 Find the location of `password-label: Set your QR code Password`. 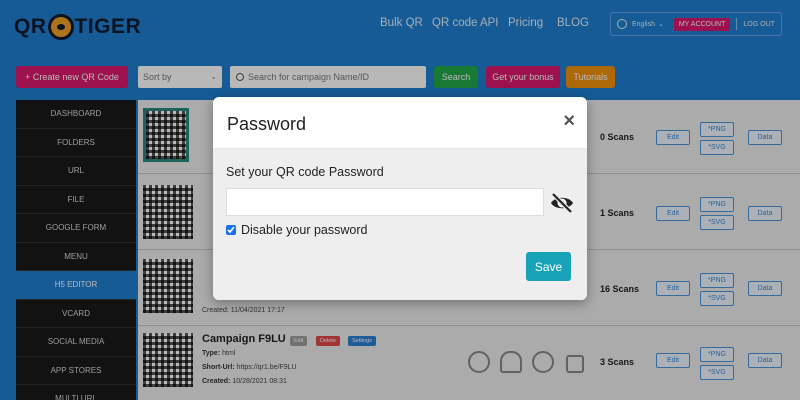

password-label: Set your QR code Password is located at coordinates (305, 172).